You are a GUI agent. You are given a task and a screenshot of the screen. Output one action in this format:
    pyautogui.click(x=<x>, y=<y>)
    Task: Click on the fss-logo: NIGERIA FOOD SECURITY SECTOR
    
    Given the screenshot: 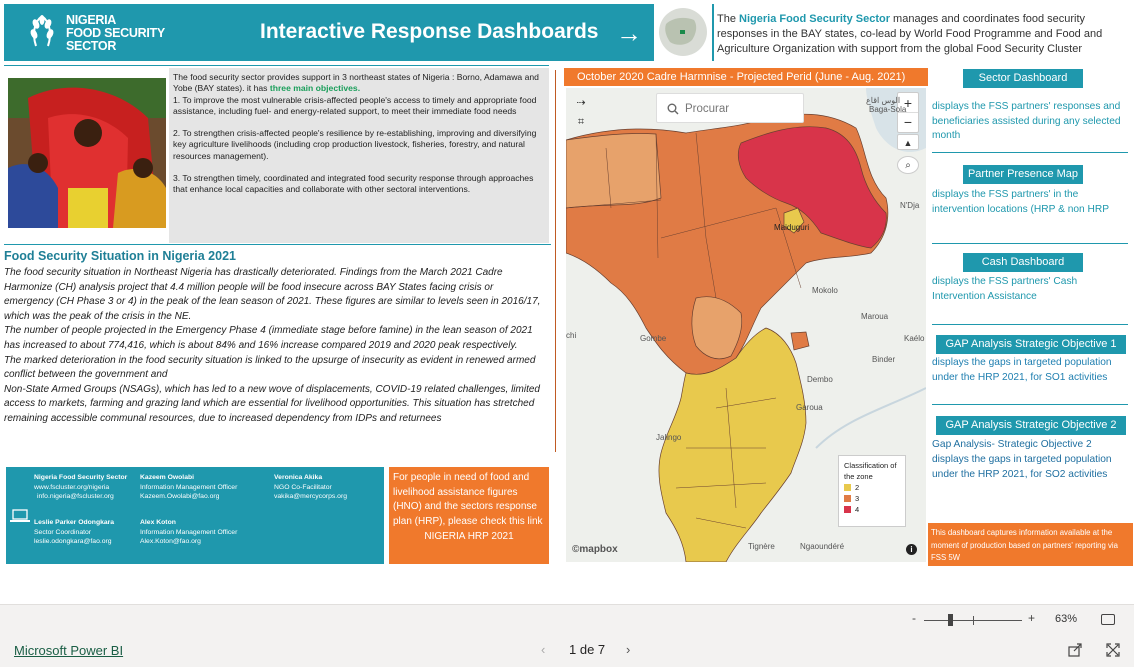 What is the action you would take?
    pyautogui.click(x=97, y=34)
    